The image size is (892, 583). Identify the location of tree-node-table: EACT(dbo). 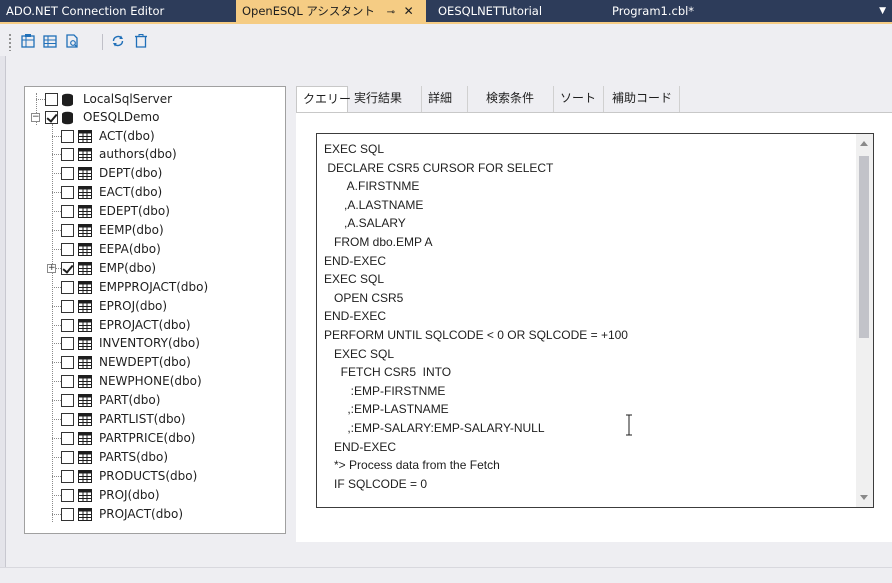
(155, 192).